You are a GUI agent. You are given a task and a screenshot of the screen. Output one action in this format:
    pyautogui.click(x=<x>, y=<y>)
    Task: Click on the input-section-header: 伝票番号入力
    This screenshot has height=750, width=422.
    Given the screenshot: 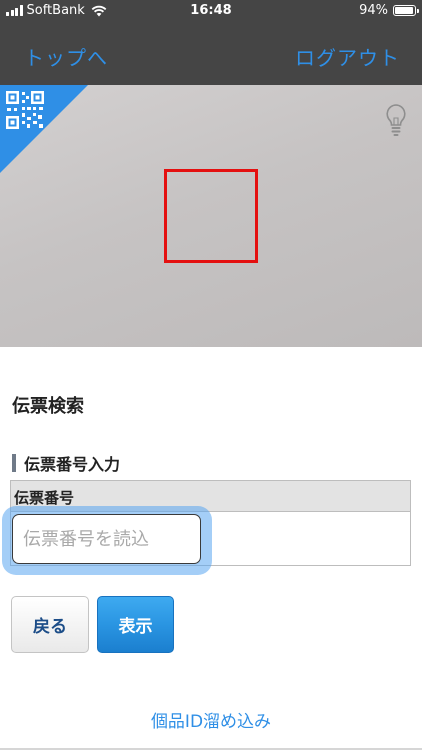 What is the action you would take?
    pyautogui.click(x=66, y=463)
    